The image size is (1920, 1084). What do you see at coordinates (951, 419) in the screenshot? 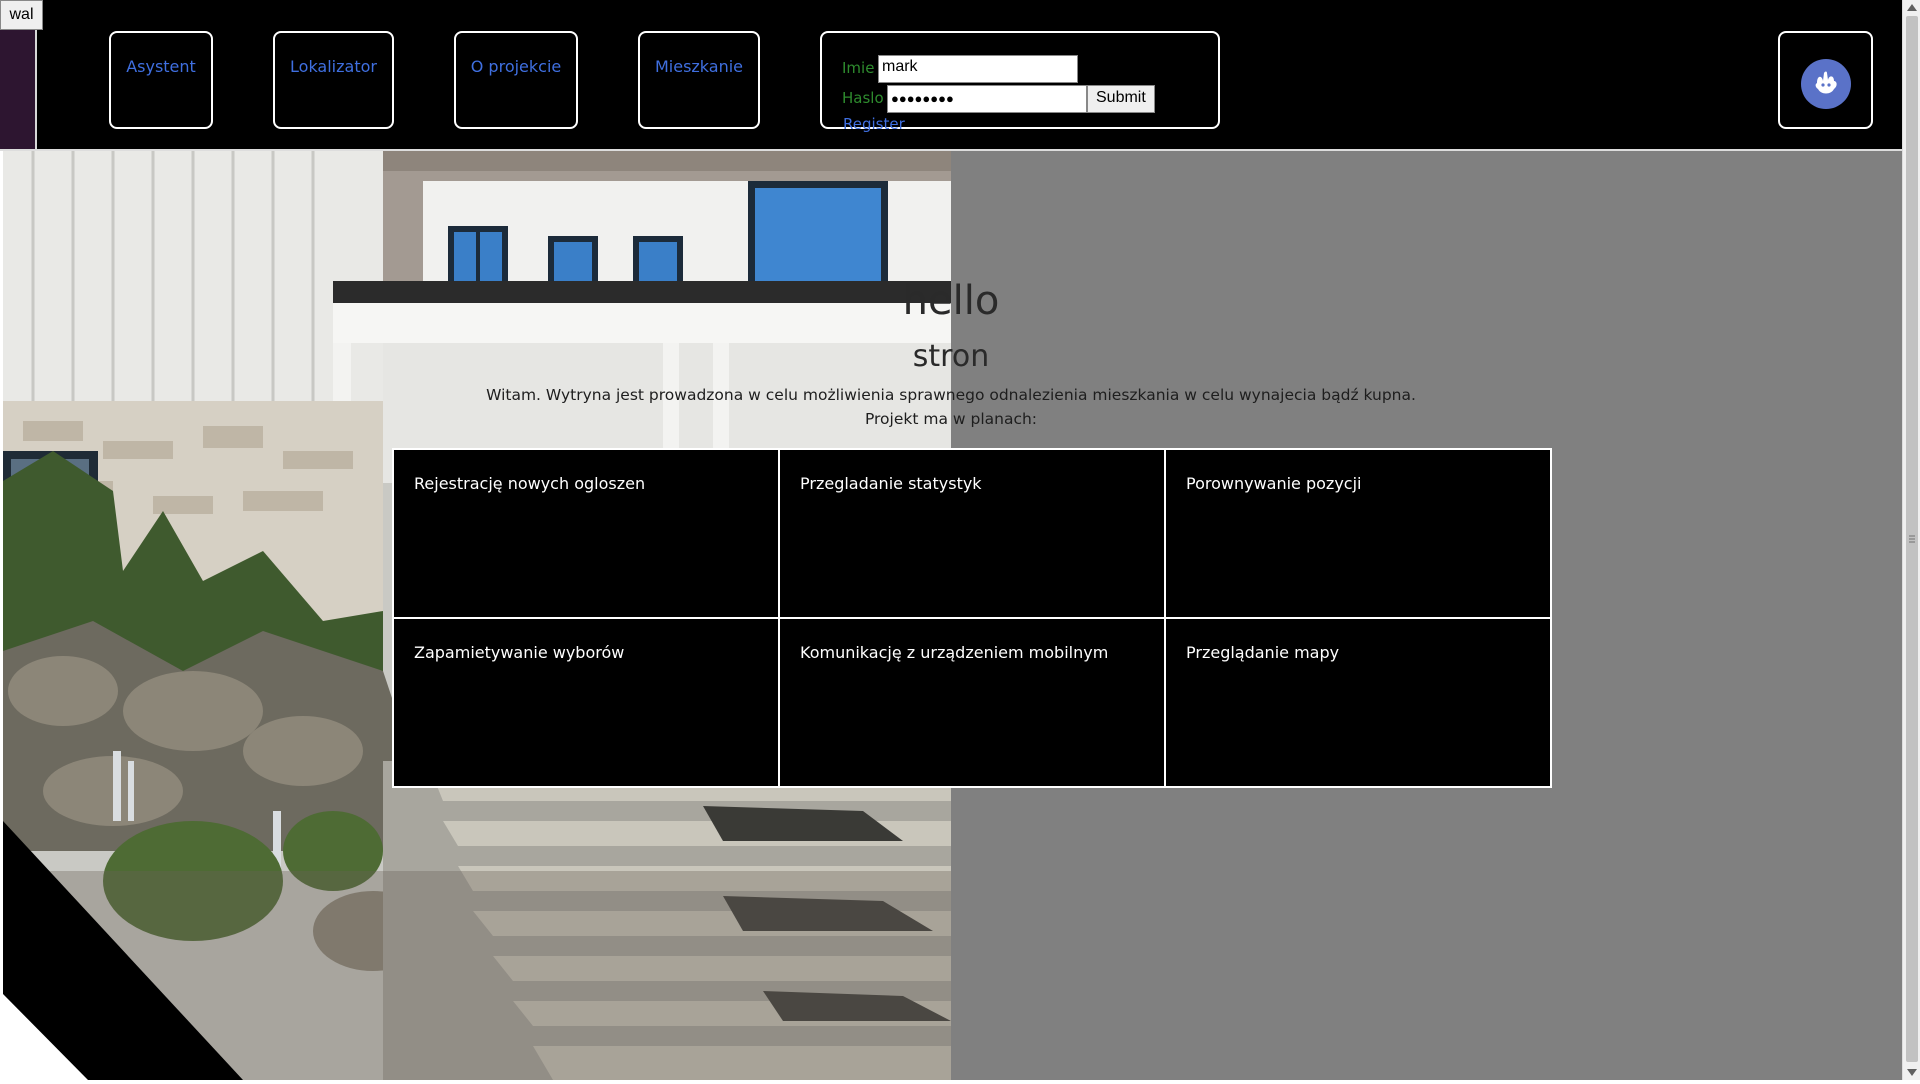
I see `plans-intro: Projekt ma w planach:` at bounding box center [951, 419].